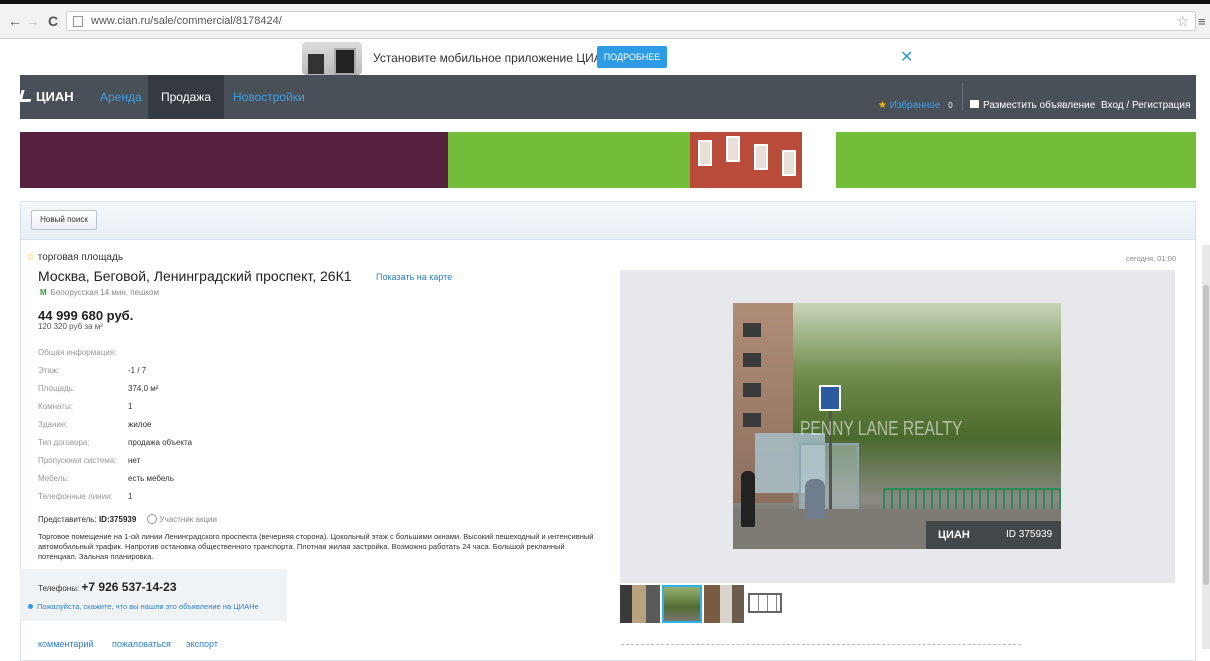 The height and width of the screenshot is (661, 1210). Describe the element at coordinates (86, 315) in the screenshot. I see `listing-price: 44 999 680 руб.` at that location.